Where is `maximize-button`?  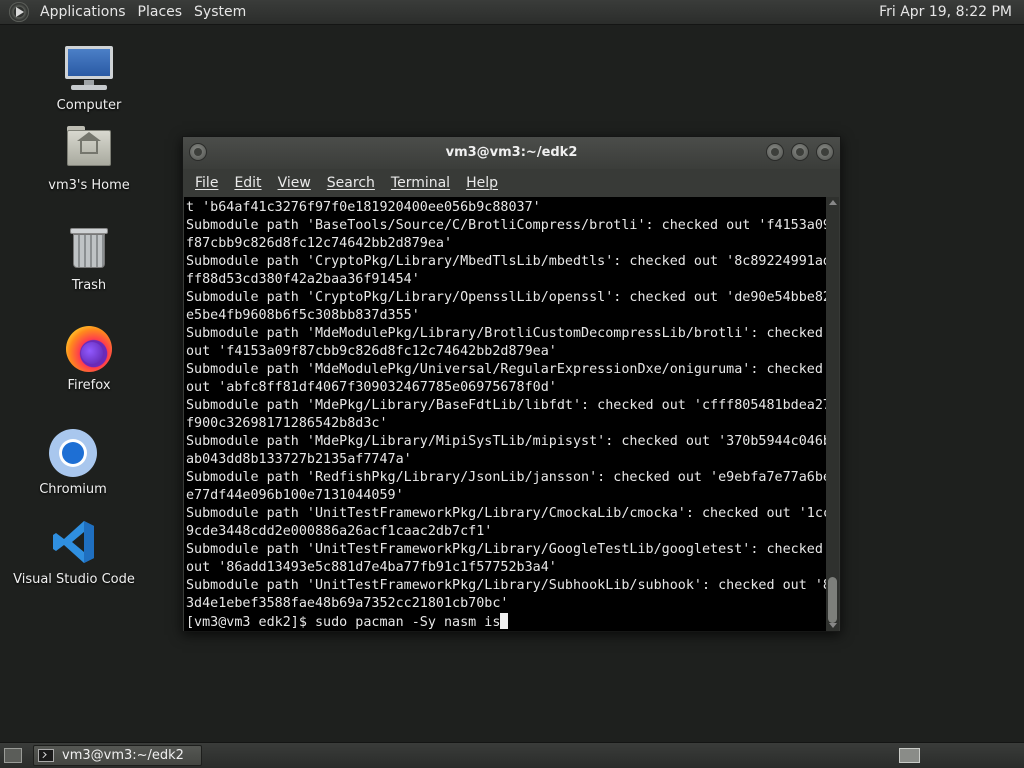 maximize-button is located at coordinates (800, 152).